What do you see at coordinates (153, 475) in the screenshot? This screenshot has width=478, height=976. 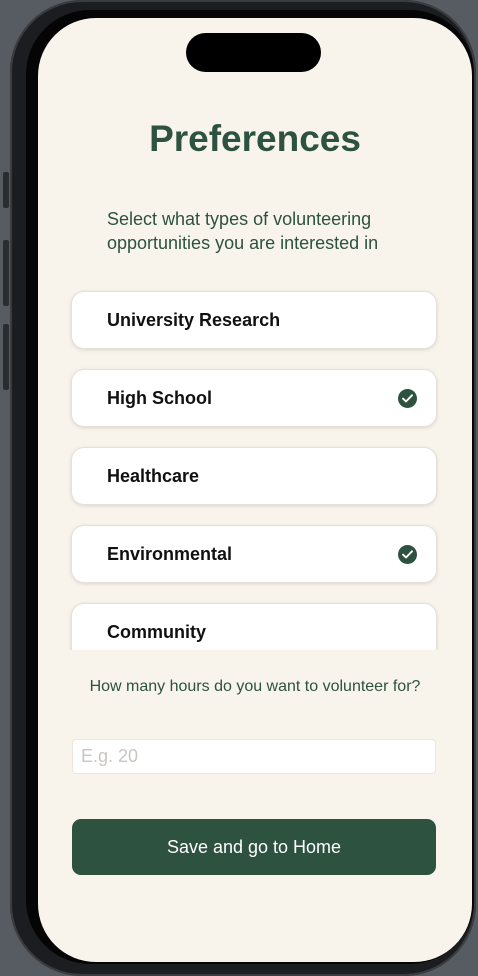 I see `opportunity-label: Healthcare` at bounding box center [153, 475].